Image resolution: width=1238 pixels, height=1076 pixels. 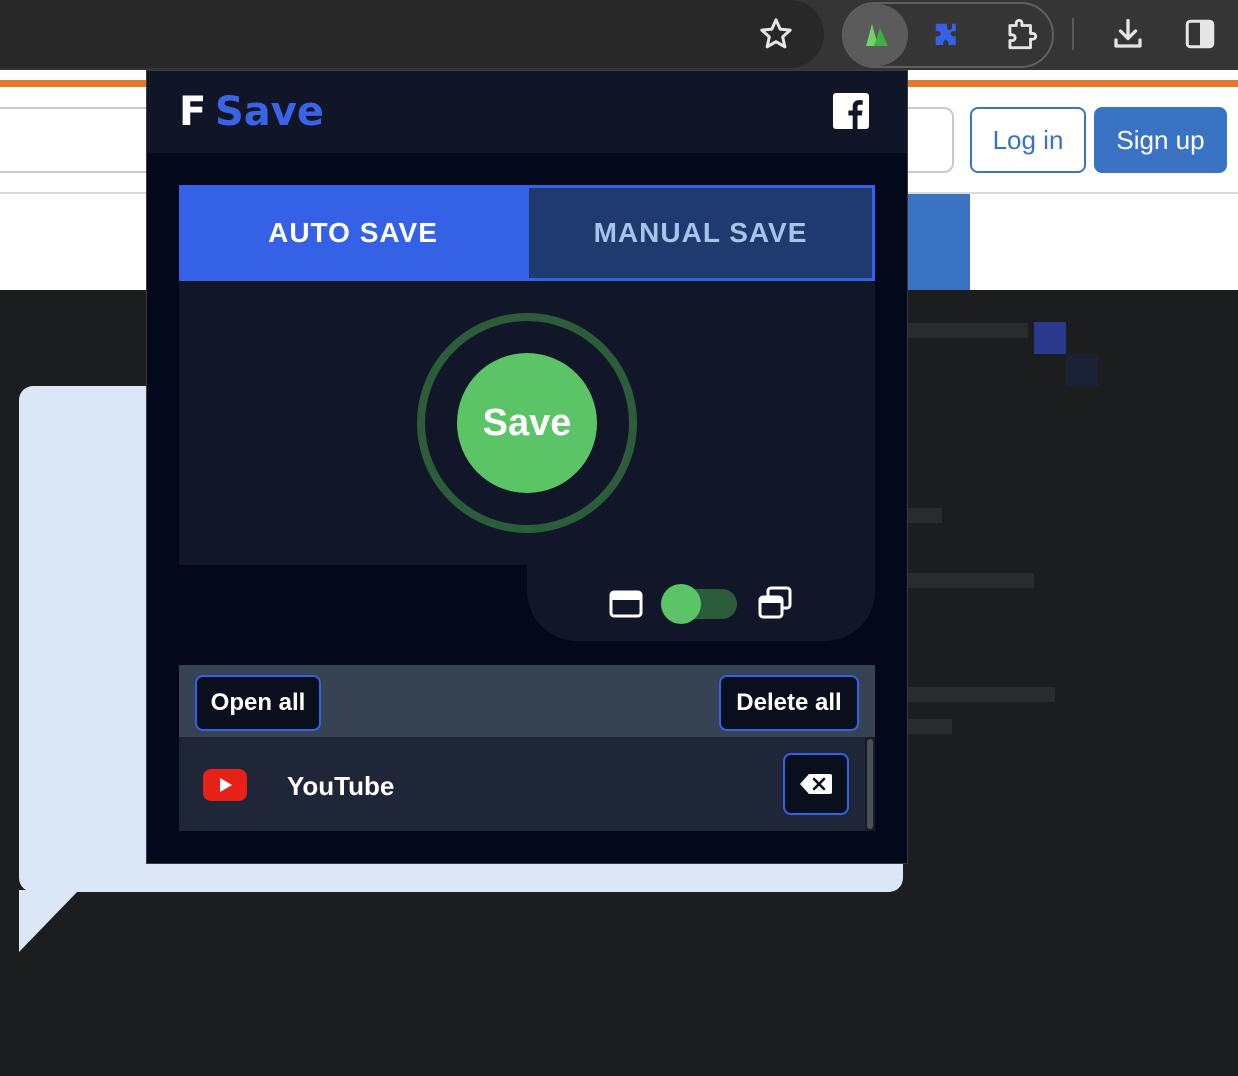 What do you see at coordinates (775, 603) in the screenshot?
I see `multiple-windows-icon` at bounding box center [775, 603].